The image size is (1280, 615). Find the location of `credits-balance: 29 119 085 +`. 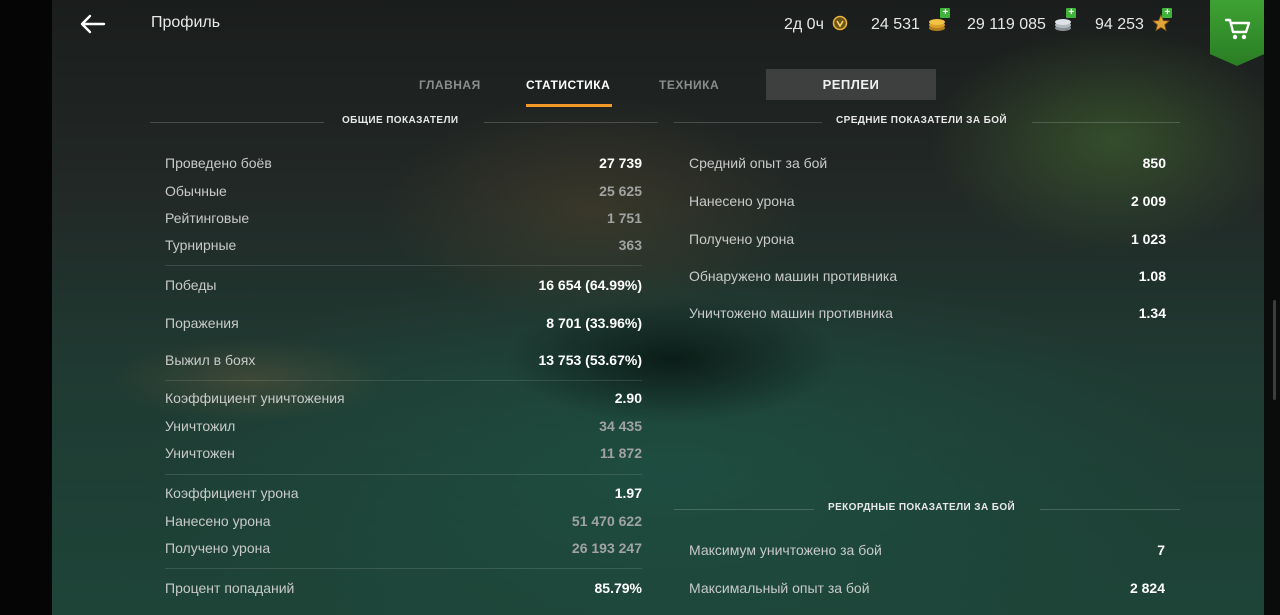

credits-balance: 29 119 085 + is located at coordinates (1022, 22).